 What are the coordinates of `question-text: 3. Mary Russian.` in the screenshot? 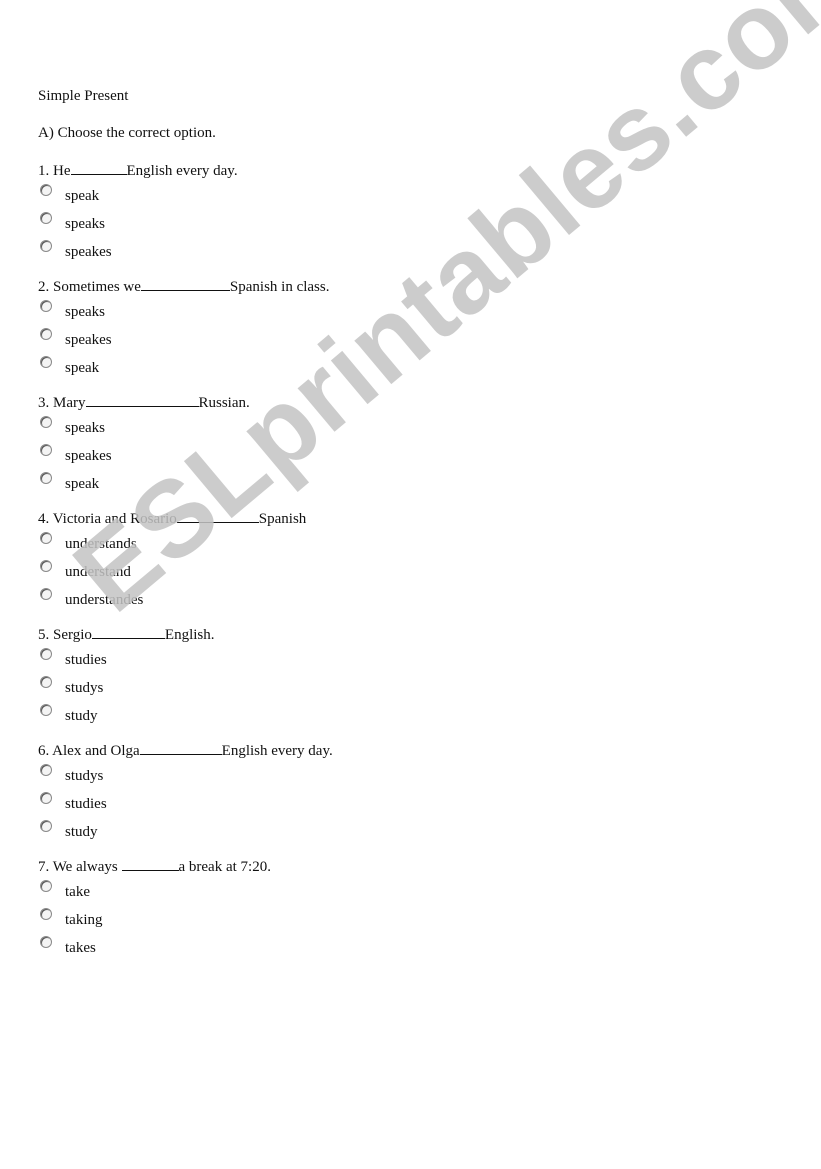 It's located at (408, 402).